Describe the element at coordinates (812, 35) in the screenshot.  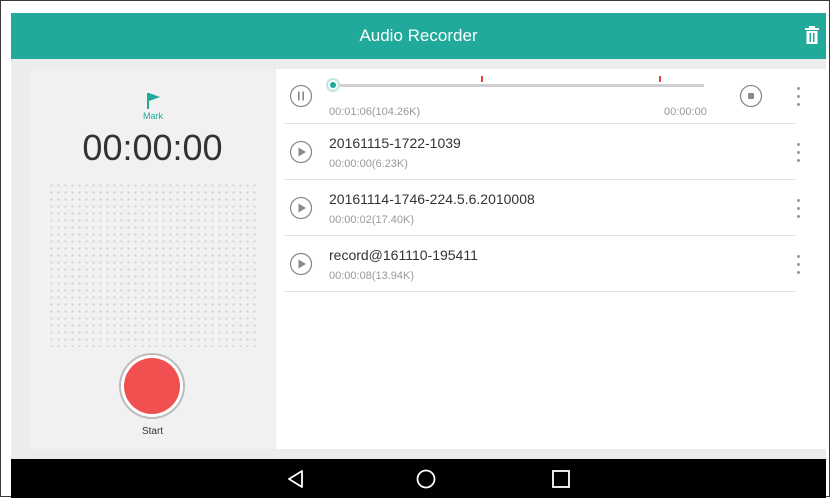
I see `trash-icon` at that location.